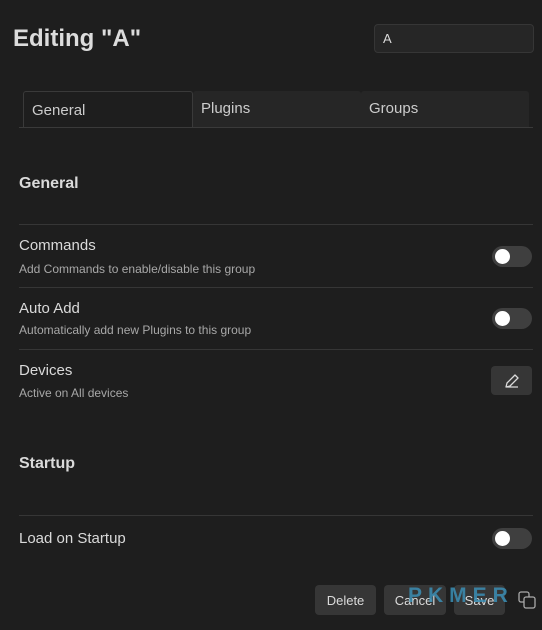 This screenshot has width=542, height=630. What do you see at coordinates (72, 538) in the screenshot?
I see `load-on-startup-label: Load on Startup` at bounding box center [72, 538].